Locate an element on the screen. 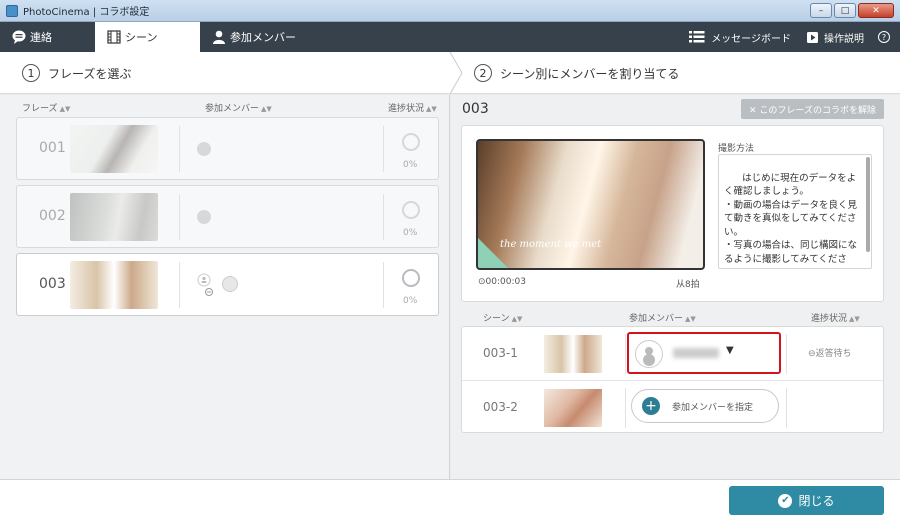  nav-right: メッセージボード 操作説明 ? is located at coordinates (790, 37).